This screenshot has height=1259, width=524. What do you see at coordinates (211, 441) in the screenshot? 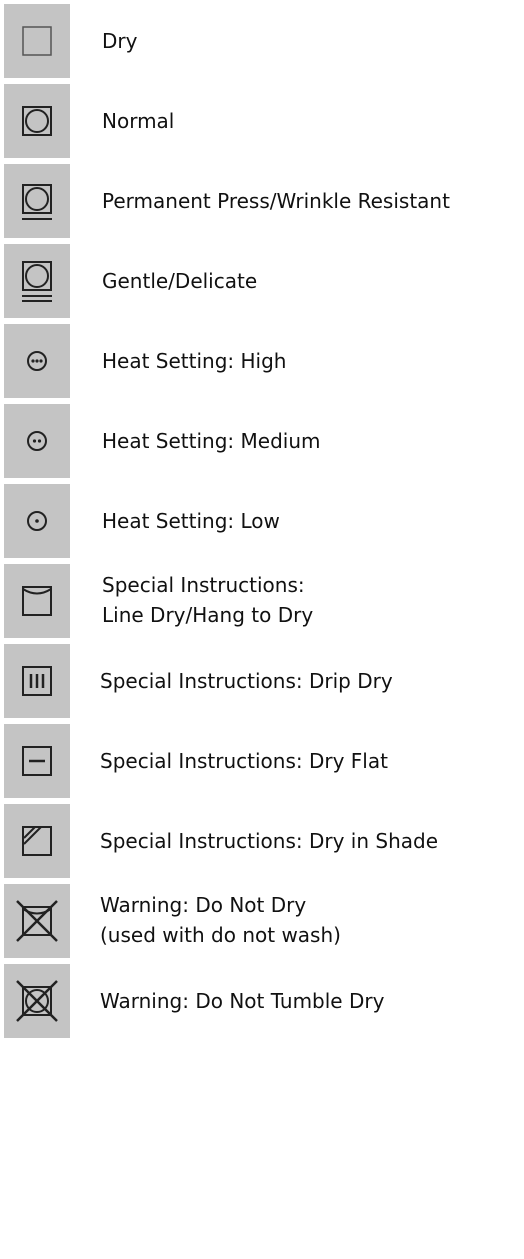
I see `item-label: Heat Setting: Medium` at bounding box center [211, 441].